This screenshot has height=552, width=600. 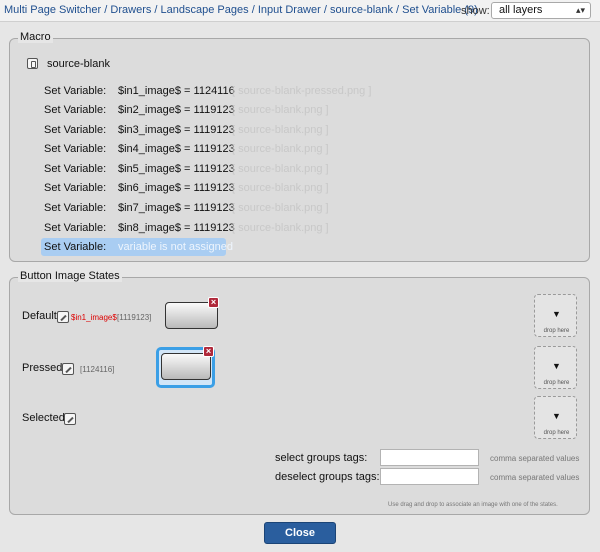 I want to click on select-groups-tags-input, so click(x=429, y=457).